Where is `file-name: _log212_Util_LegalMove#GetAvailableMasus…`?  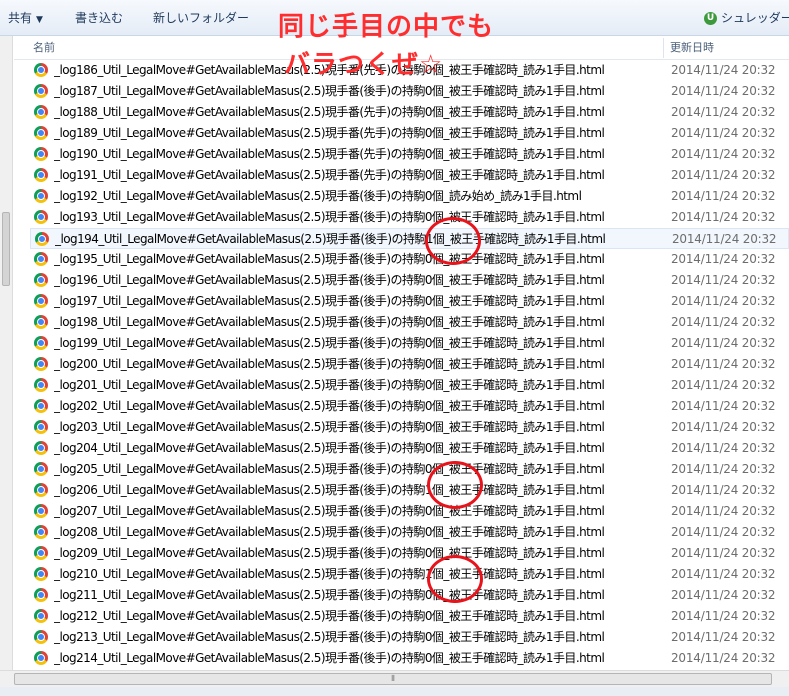 file-name: _log212_Util_LegalMove#GetAvailableMasus… is located at coordinates (329, 616).